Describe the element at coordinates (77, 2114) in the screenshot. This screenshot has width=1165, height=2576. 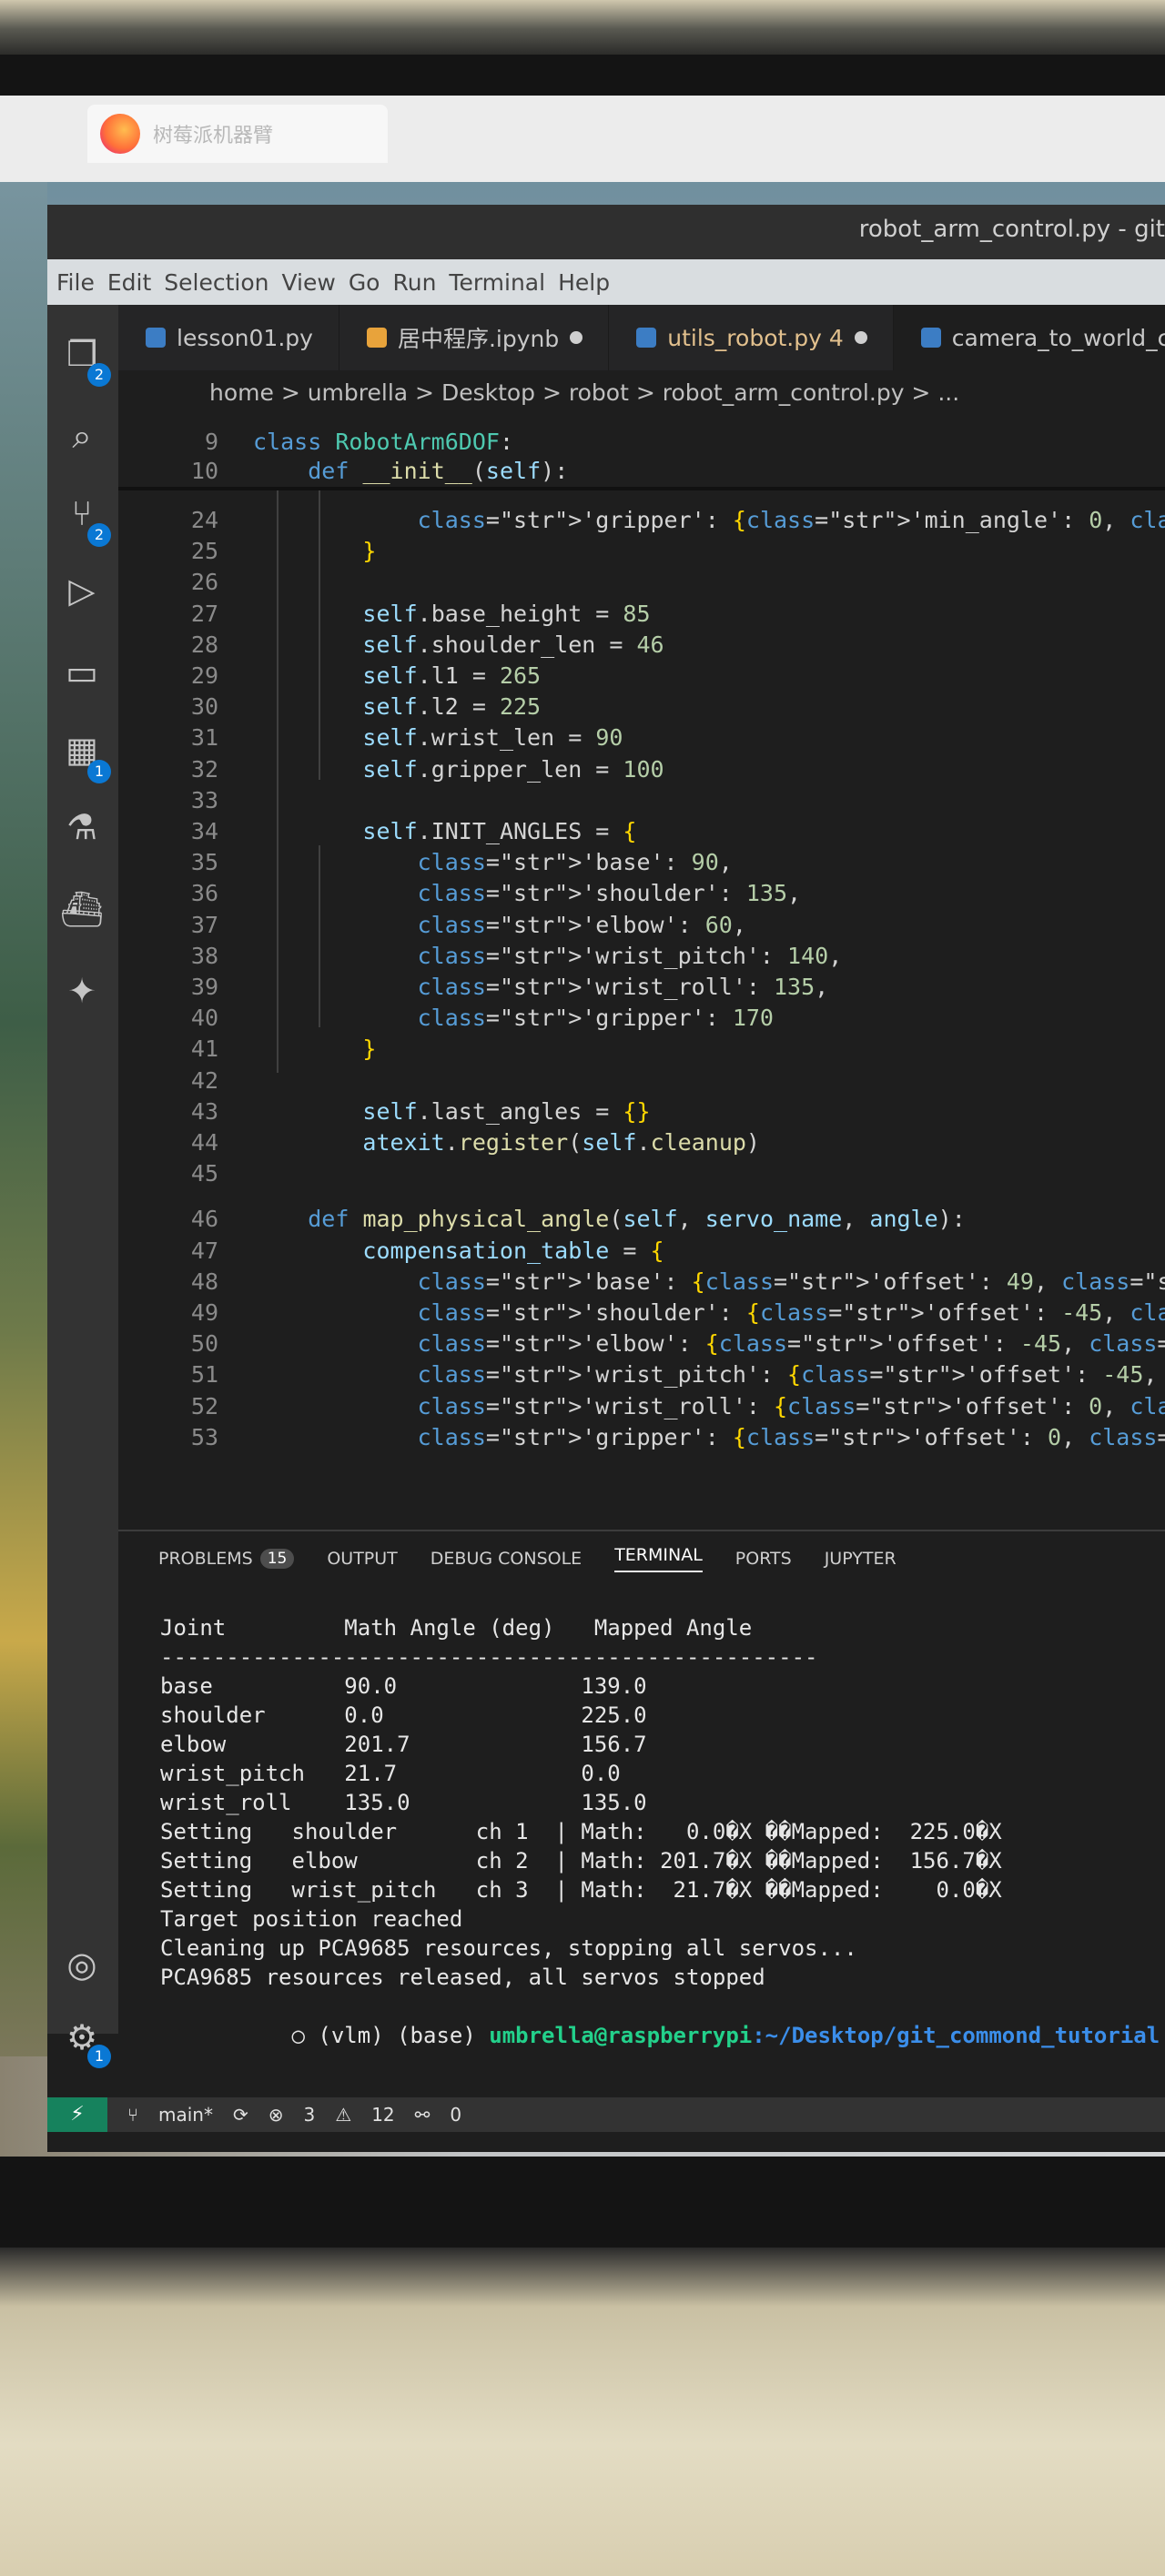
I see `remote-indicator-icon: ⚡` at that location.